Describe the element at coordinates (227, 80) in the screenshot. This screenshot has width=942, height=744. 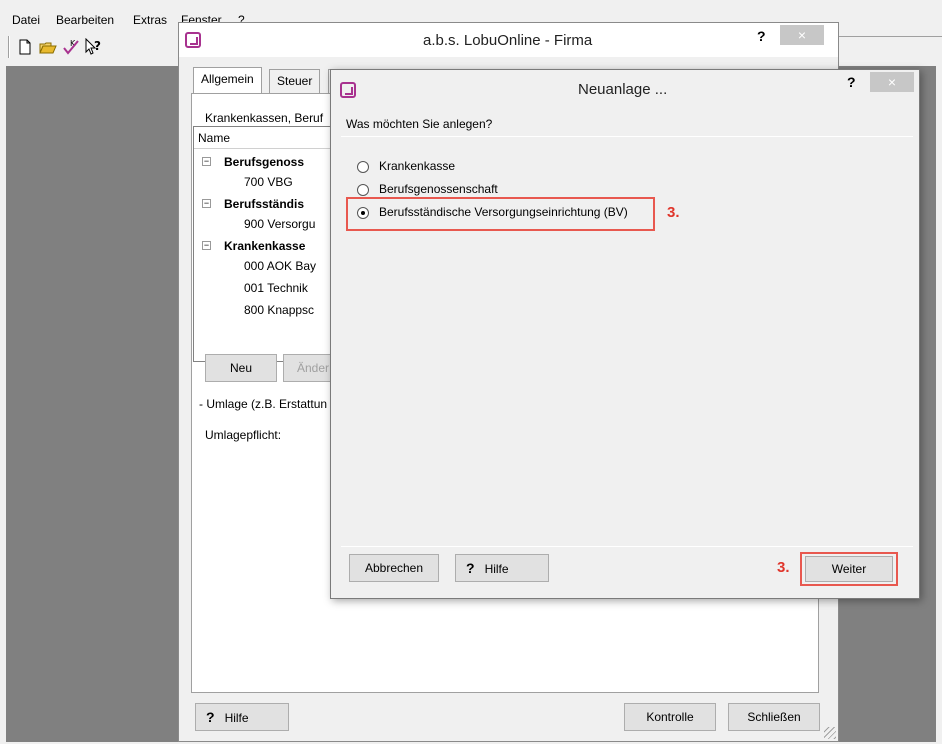
I see `tab-allgemein: Allgemein` at that location.